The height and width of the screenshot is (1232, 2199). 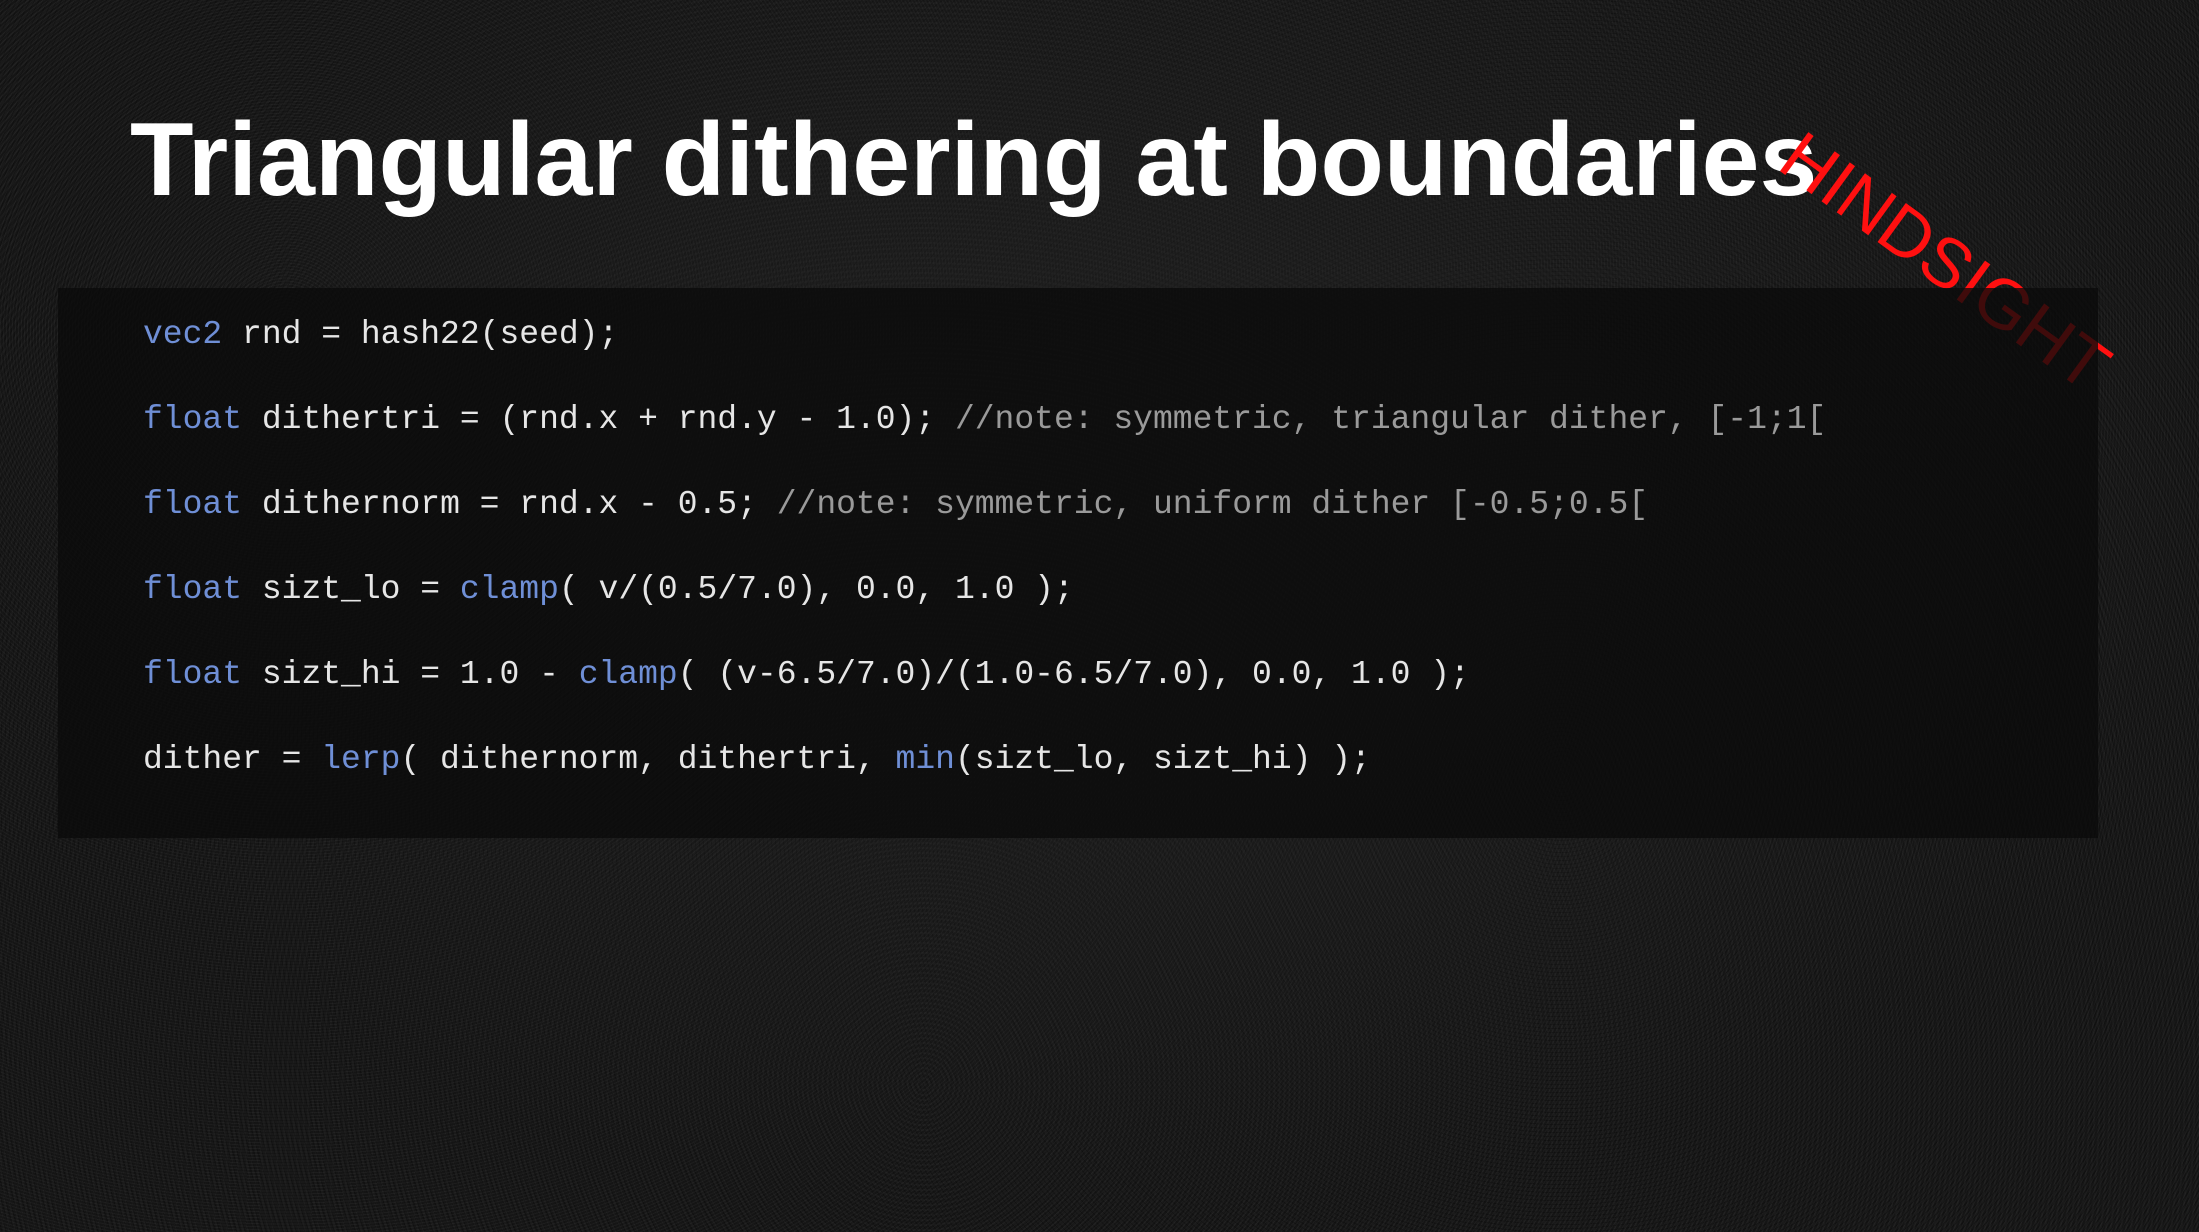 What do you see at coordinates (1073, 674) in the screenshot?
I see `code-text: ( (v-6.5/7.0)/(1.0-6.5/7.0), 0.0, 1.0 );` at bounding box center [1073, 674].